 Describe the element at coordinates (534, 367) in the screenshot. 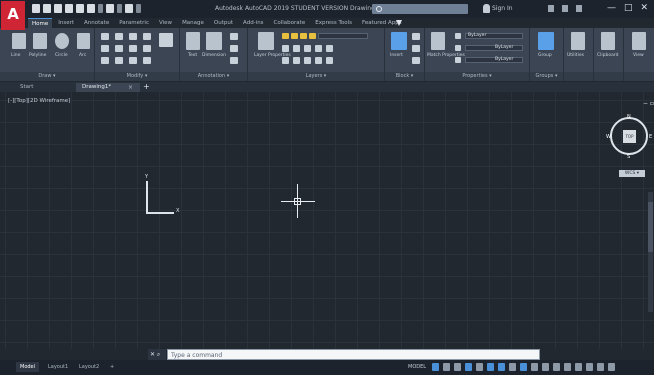

I see `annotation-visibility-icon` at that location.